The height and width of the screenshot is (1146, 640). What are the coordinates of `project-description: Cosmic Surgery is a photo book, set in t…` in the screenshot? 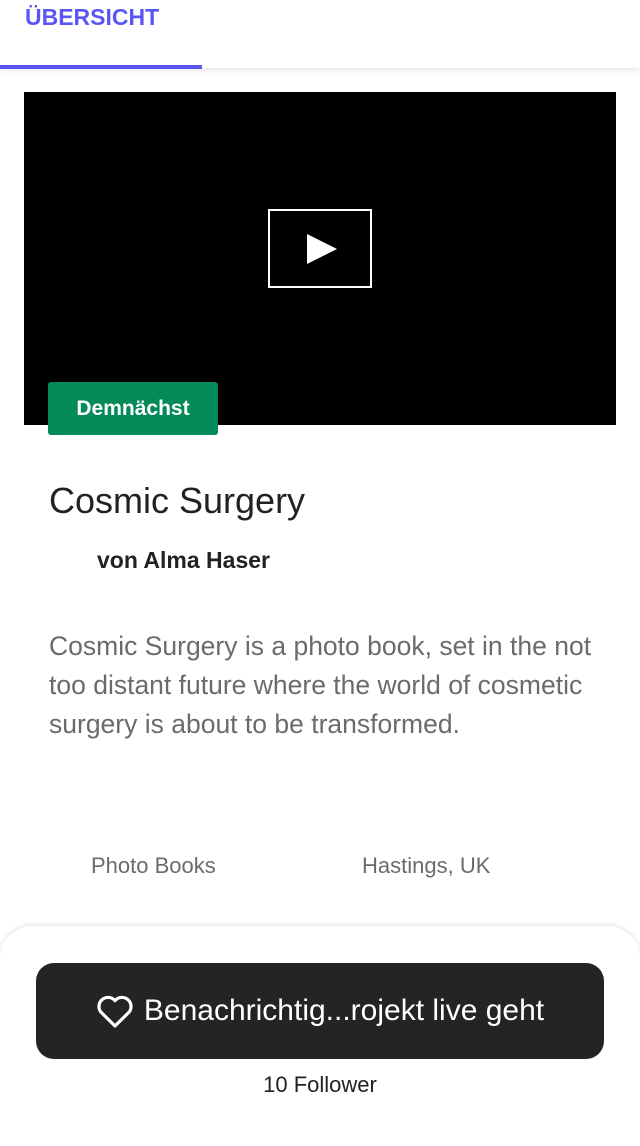 It's located at (320, 685).